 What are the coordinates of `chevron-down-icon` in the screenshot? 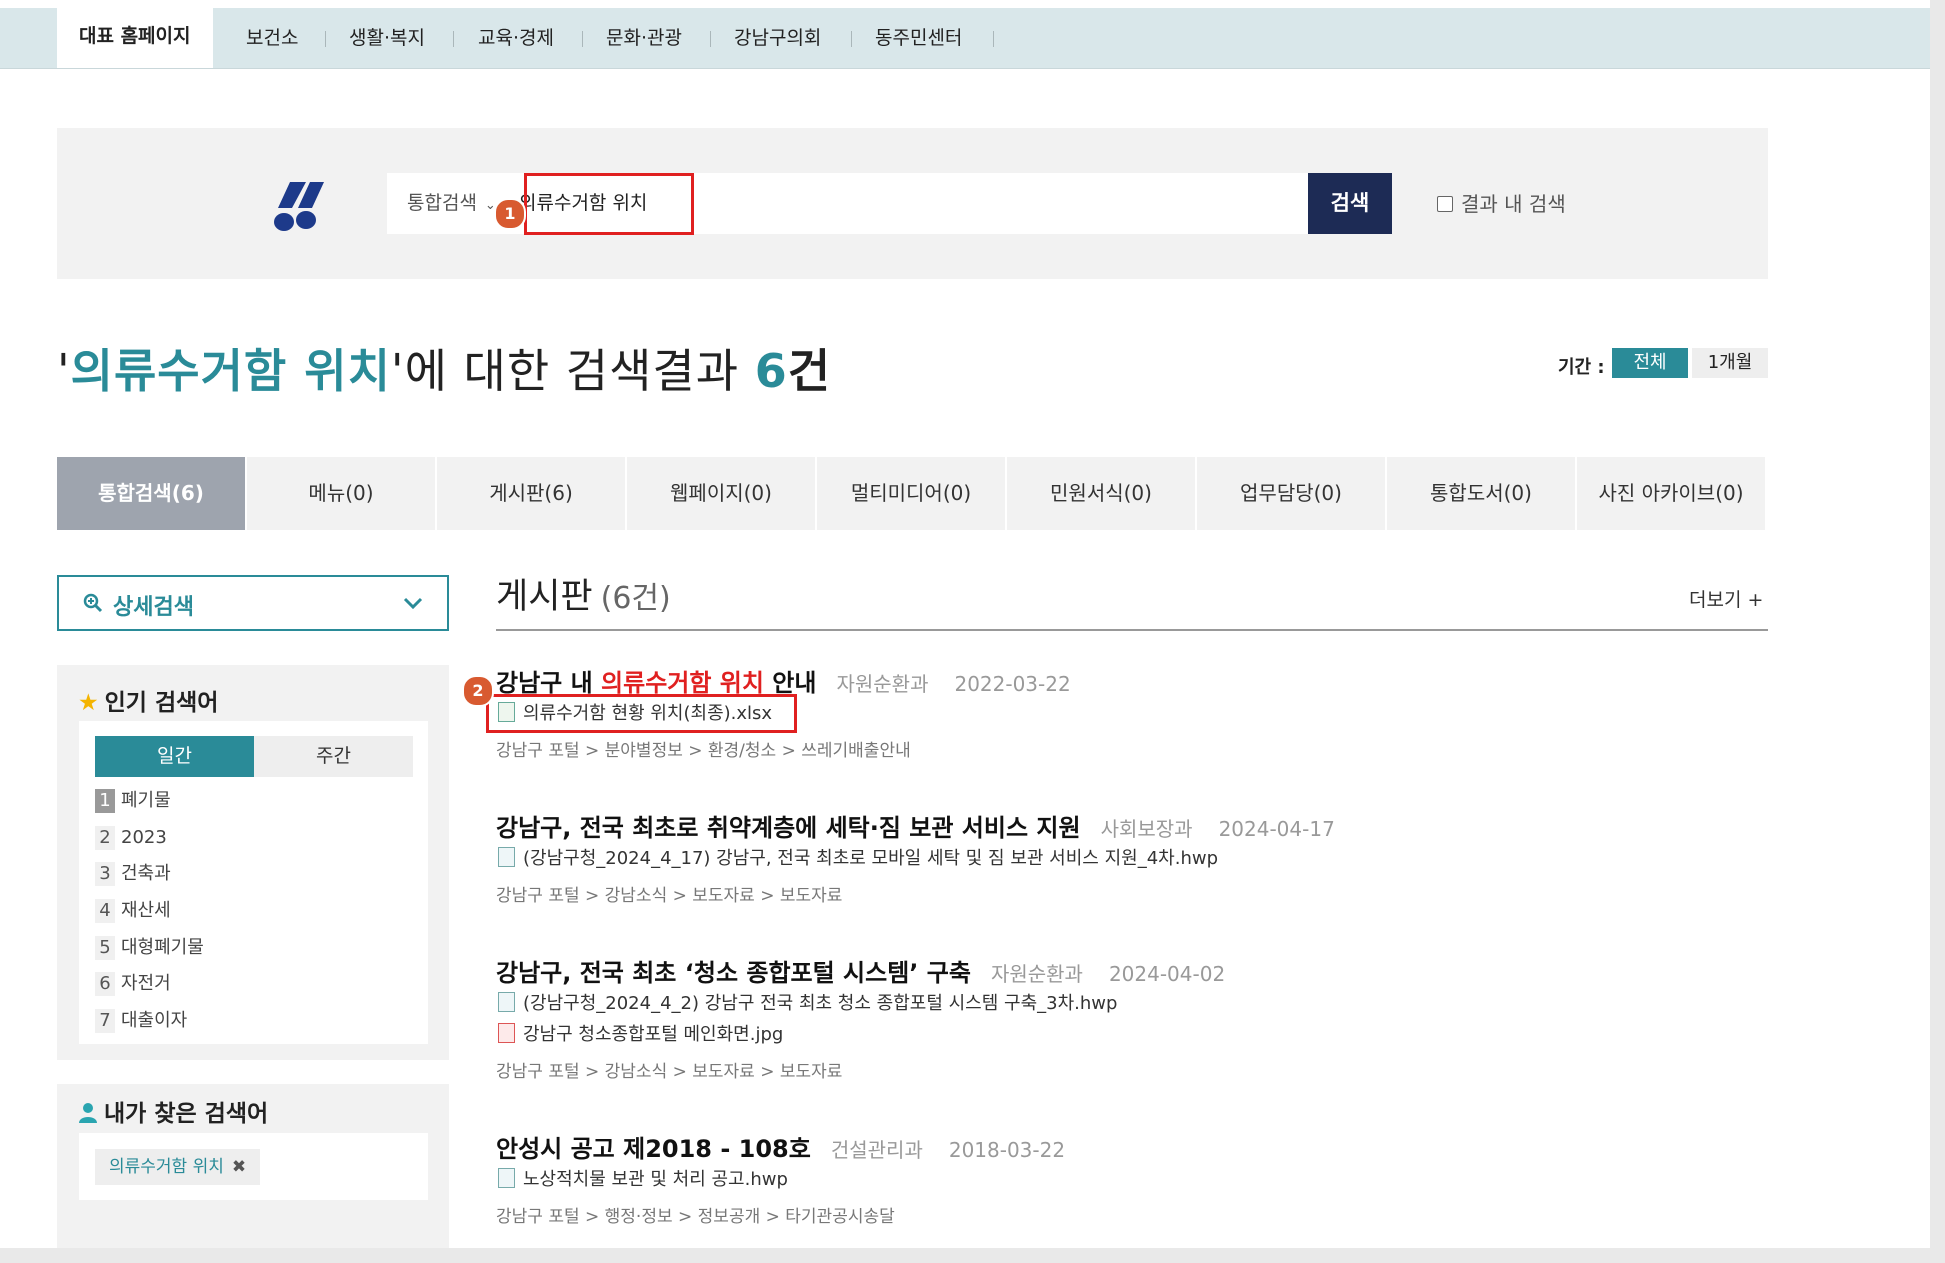 It's located at (413, 603).